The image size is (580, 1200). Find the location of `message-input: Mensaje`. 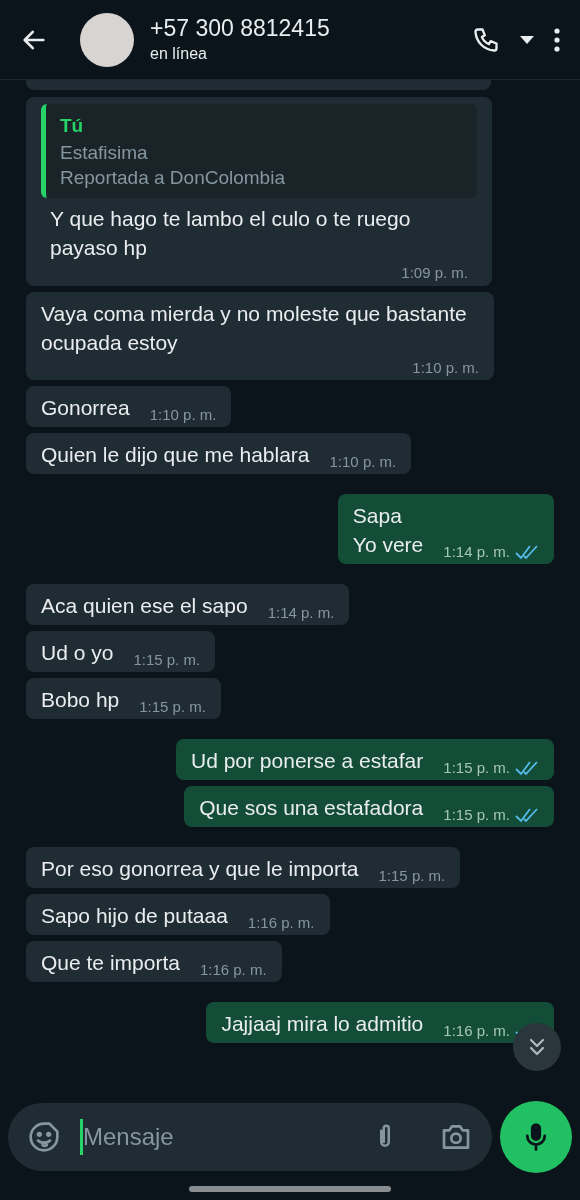

message-input: Mensaje is located at coordinates (218, 1137).